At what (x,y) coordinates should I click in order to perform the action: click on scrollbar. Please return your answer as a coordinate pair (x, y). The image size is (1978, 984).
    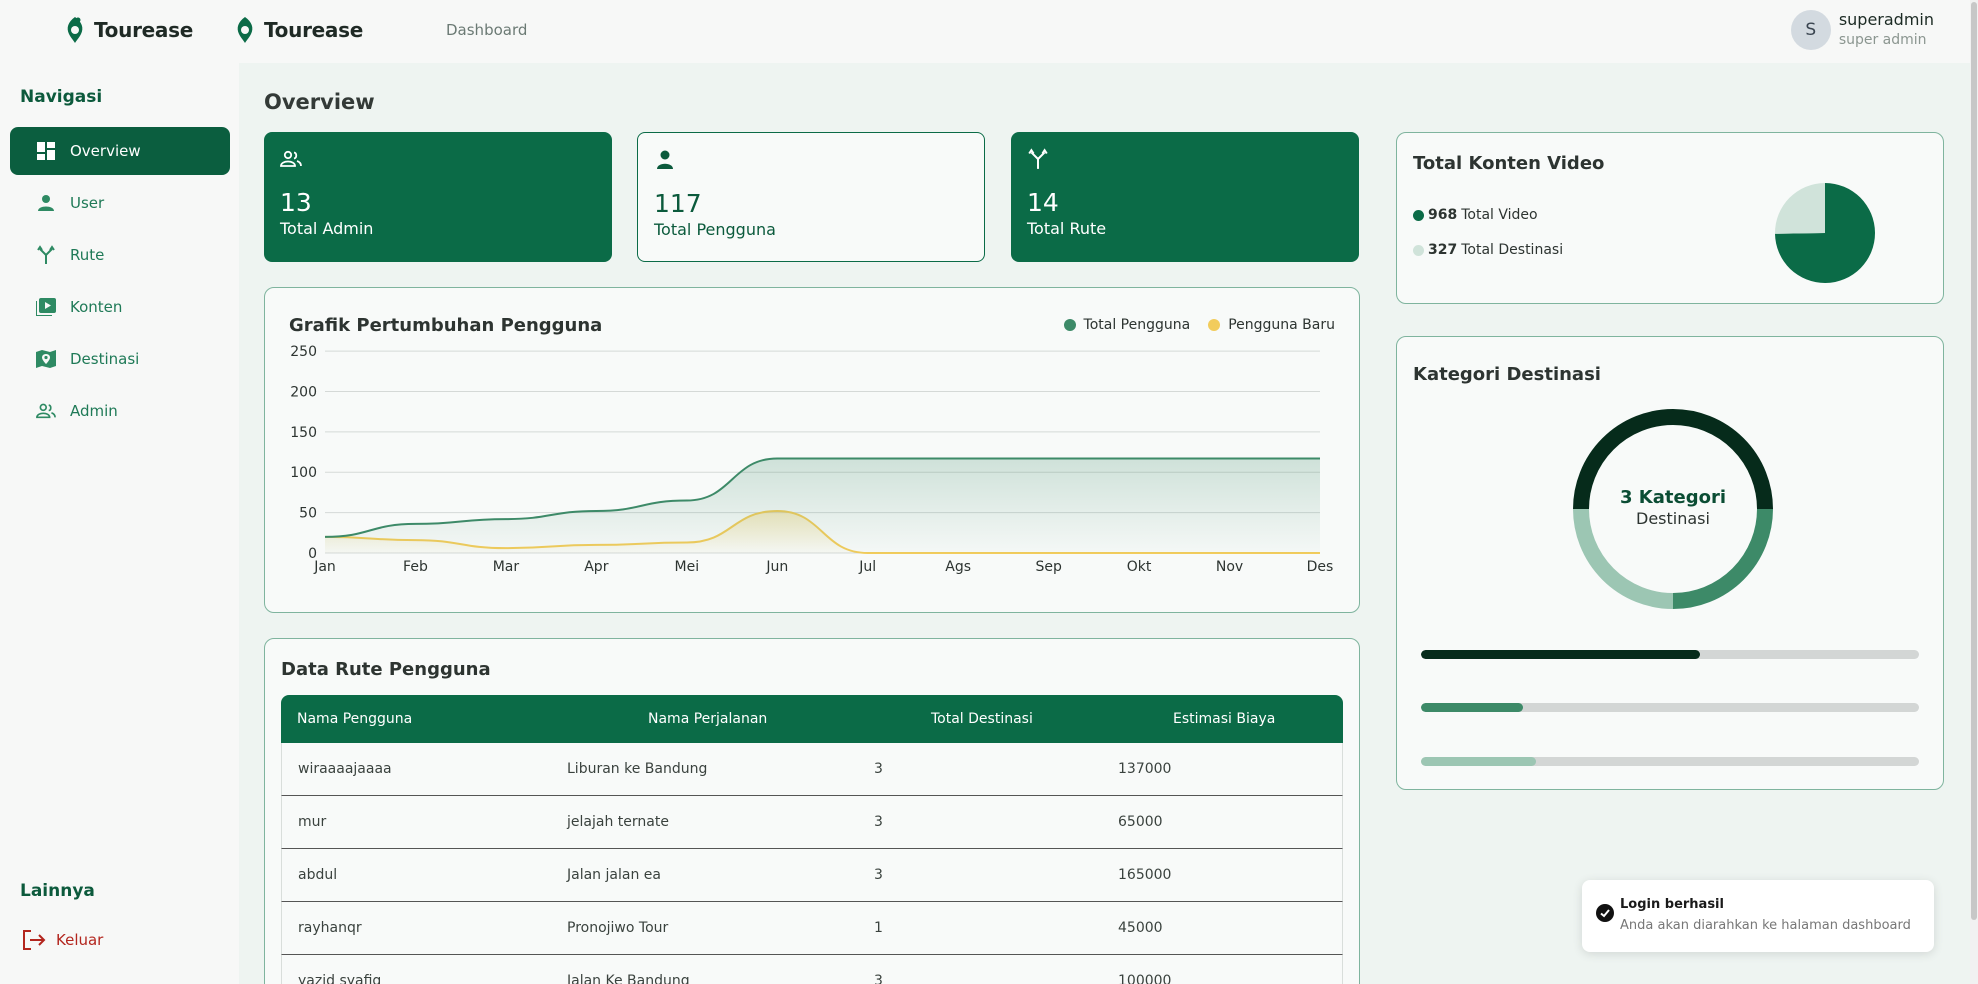
    Looking at the image, I should click on (1974, 492).